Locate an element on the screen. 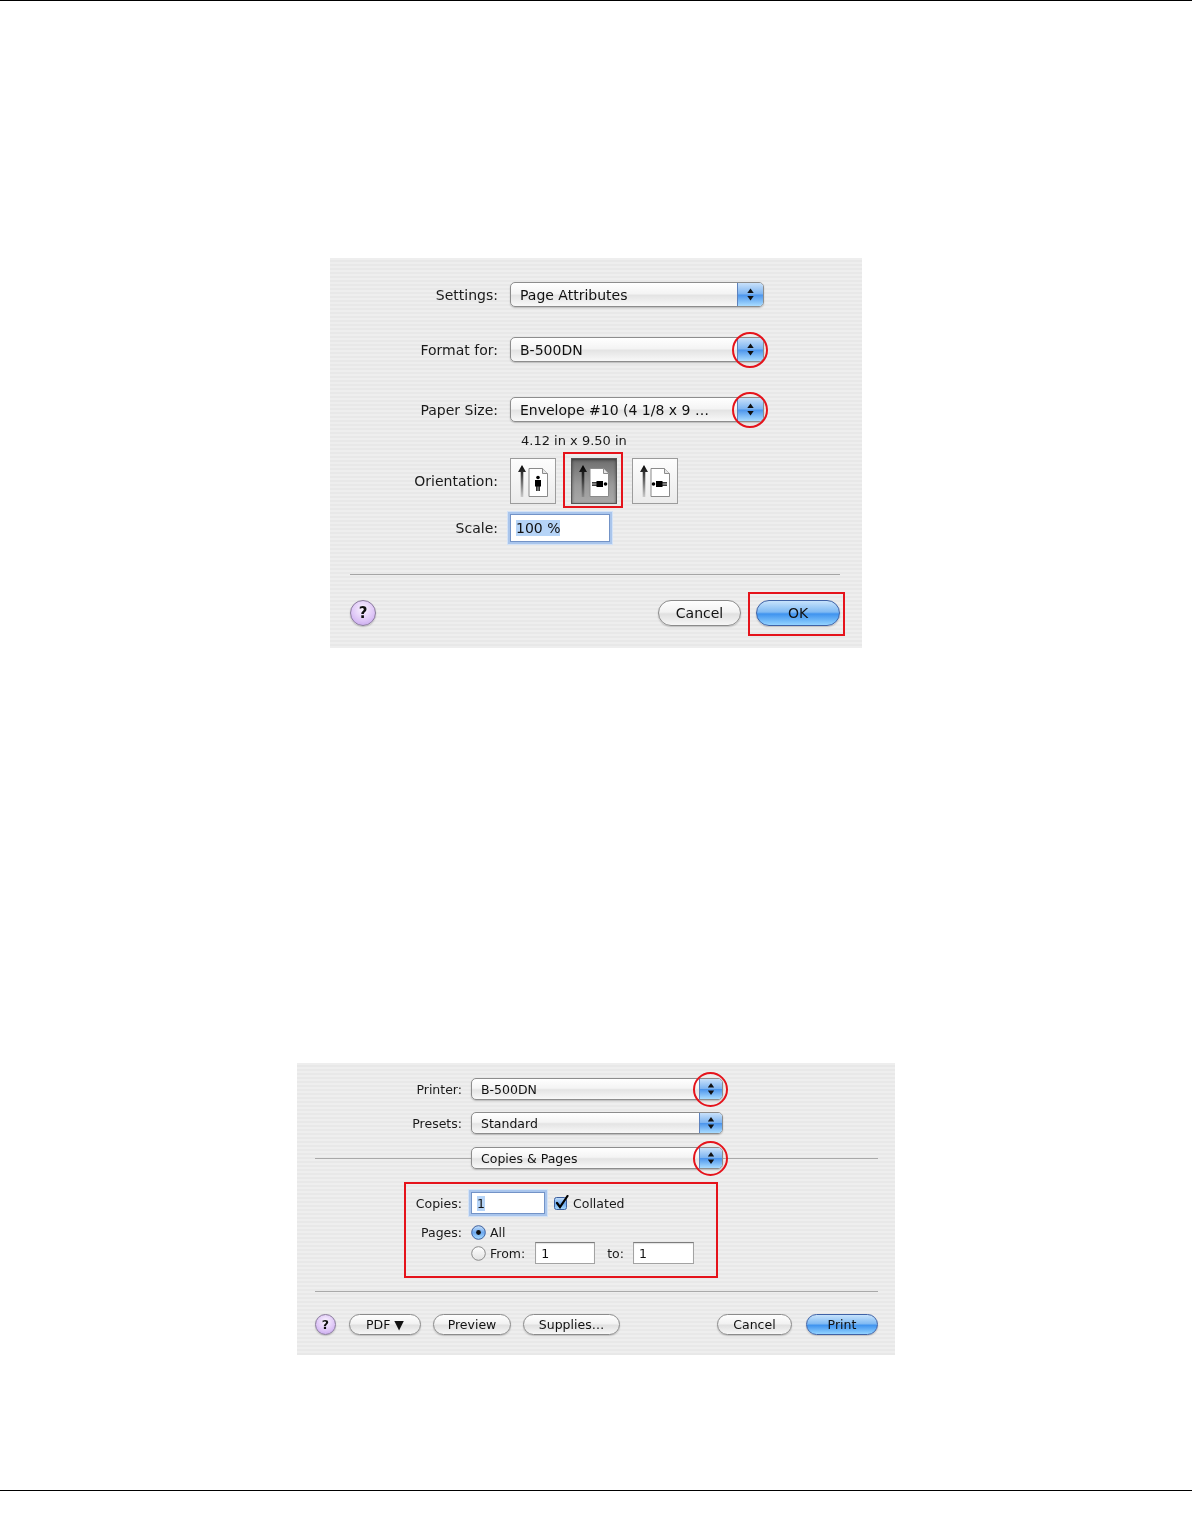 The height and width of the screenshot is (1538, 1192). ok-button: OK is located at coordinates (798, 613).